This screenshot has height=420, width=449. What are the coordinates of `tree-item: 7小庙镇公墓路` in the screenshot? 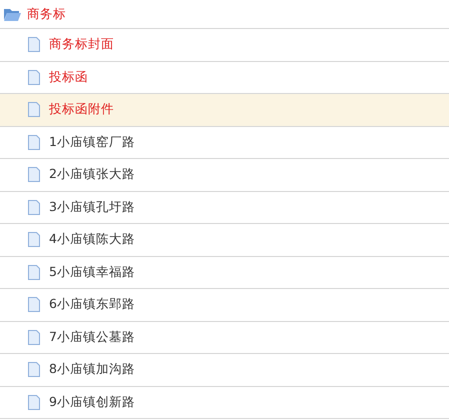 It's located at (224, 338).